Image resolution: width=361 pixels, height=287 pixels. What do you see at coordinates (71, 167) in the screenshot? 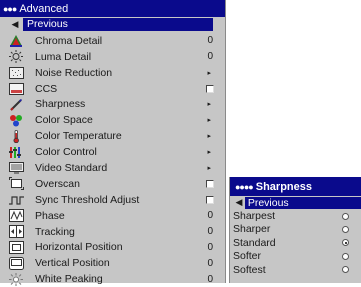
I see `menu-item-label: Video Standard` at bounding box center [71, 167].